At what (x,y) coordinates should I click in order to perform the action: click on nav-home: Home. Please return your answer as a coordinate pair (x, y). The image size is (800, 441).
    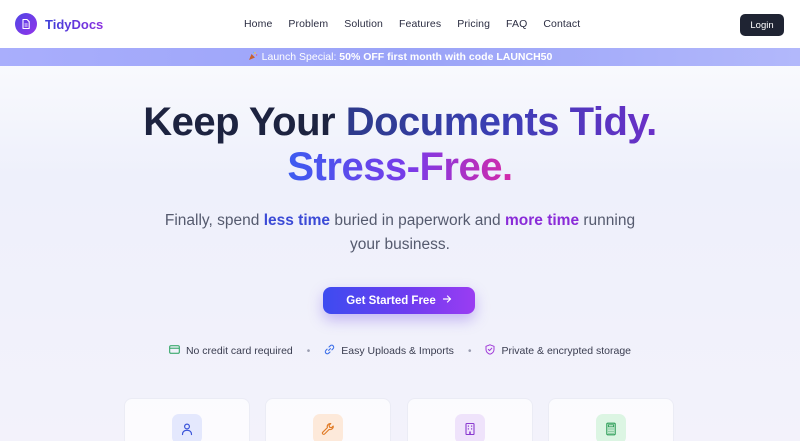
    Looking at the image, I should click on (258, 24).